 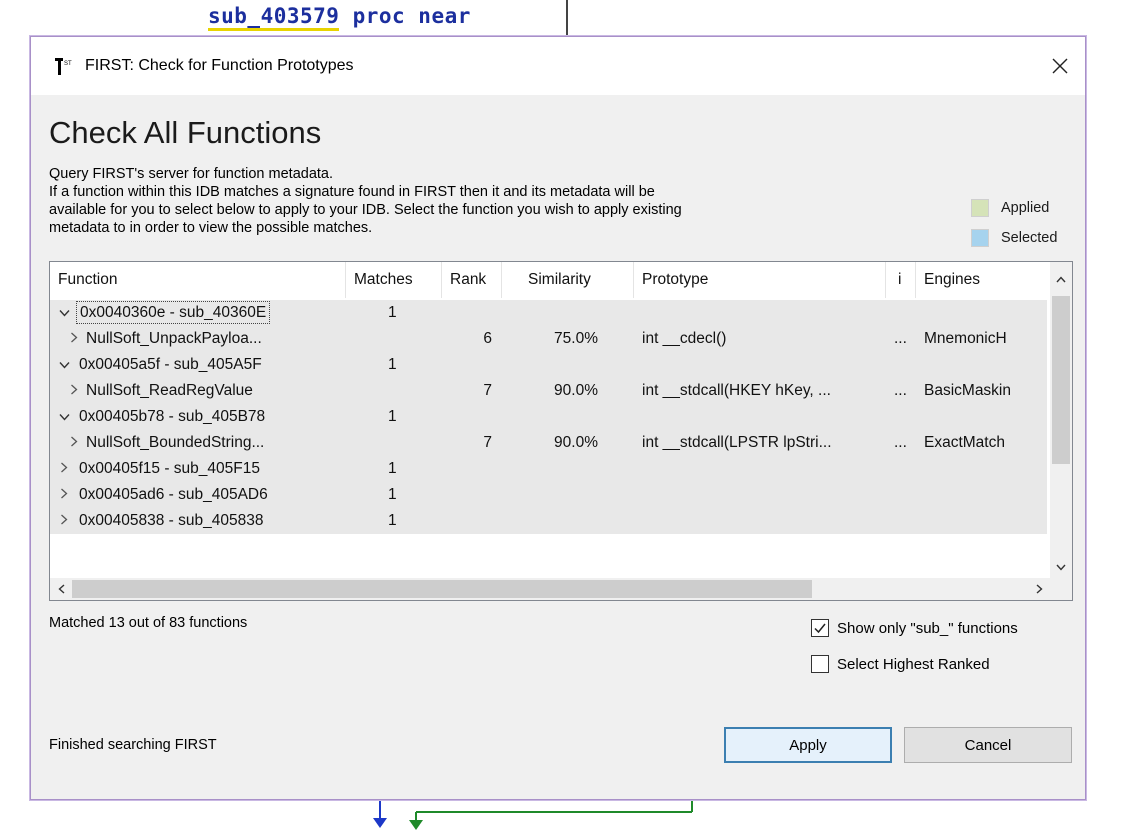 What do you see at coordinates (967, 390) in the screenshot?
I see `cell-engines: BasicMaskin` at bounding box center [967, 390].